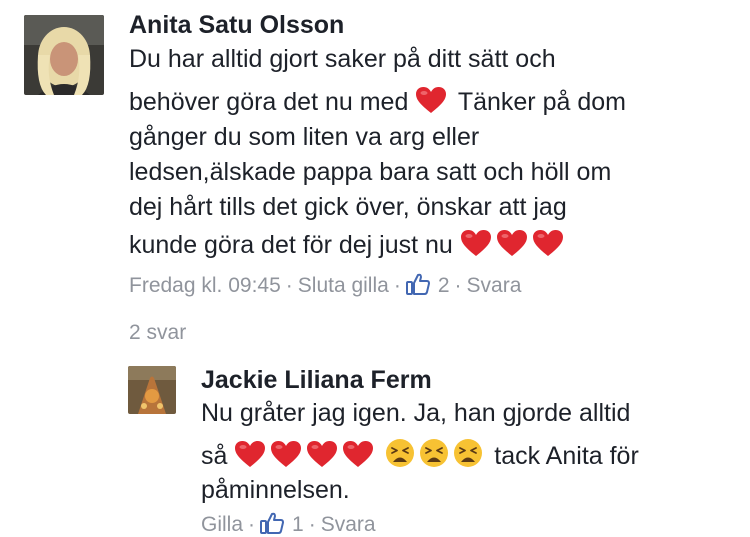 The image size is (750, 537). Describe the element at coordinates (64, 55) in the screenshot. I see `avatar` at that location.